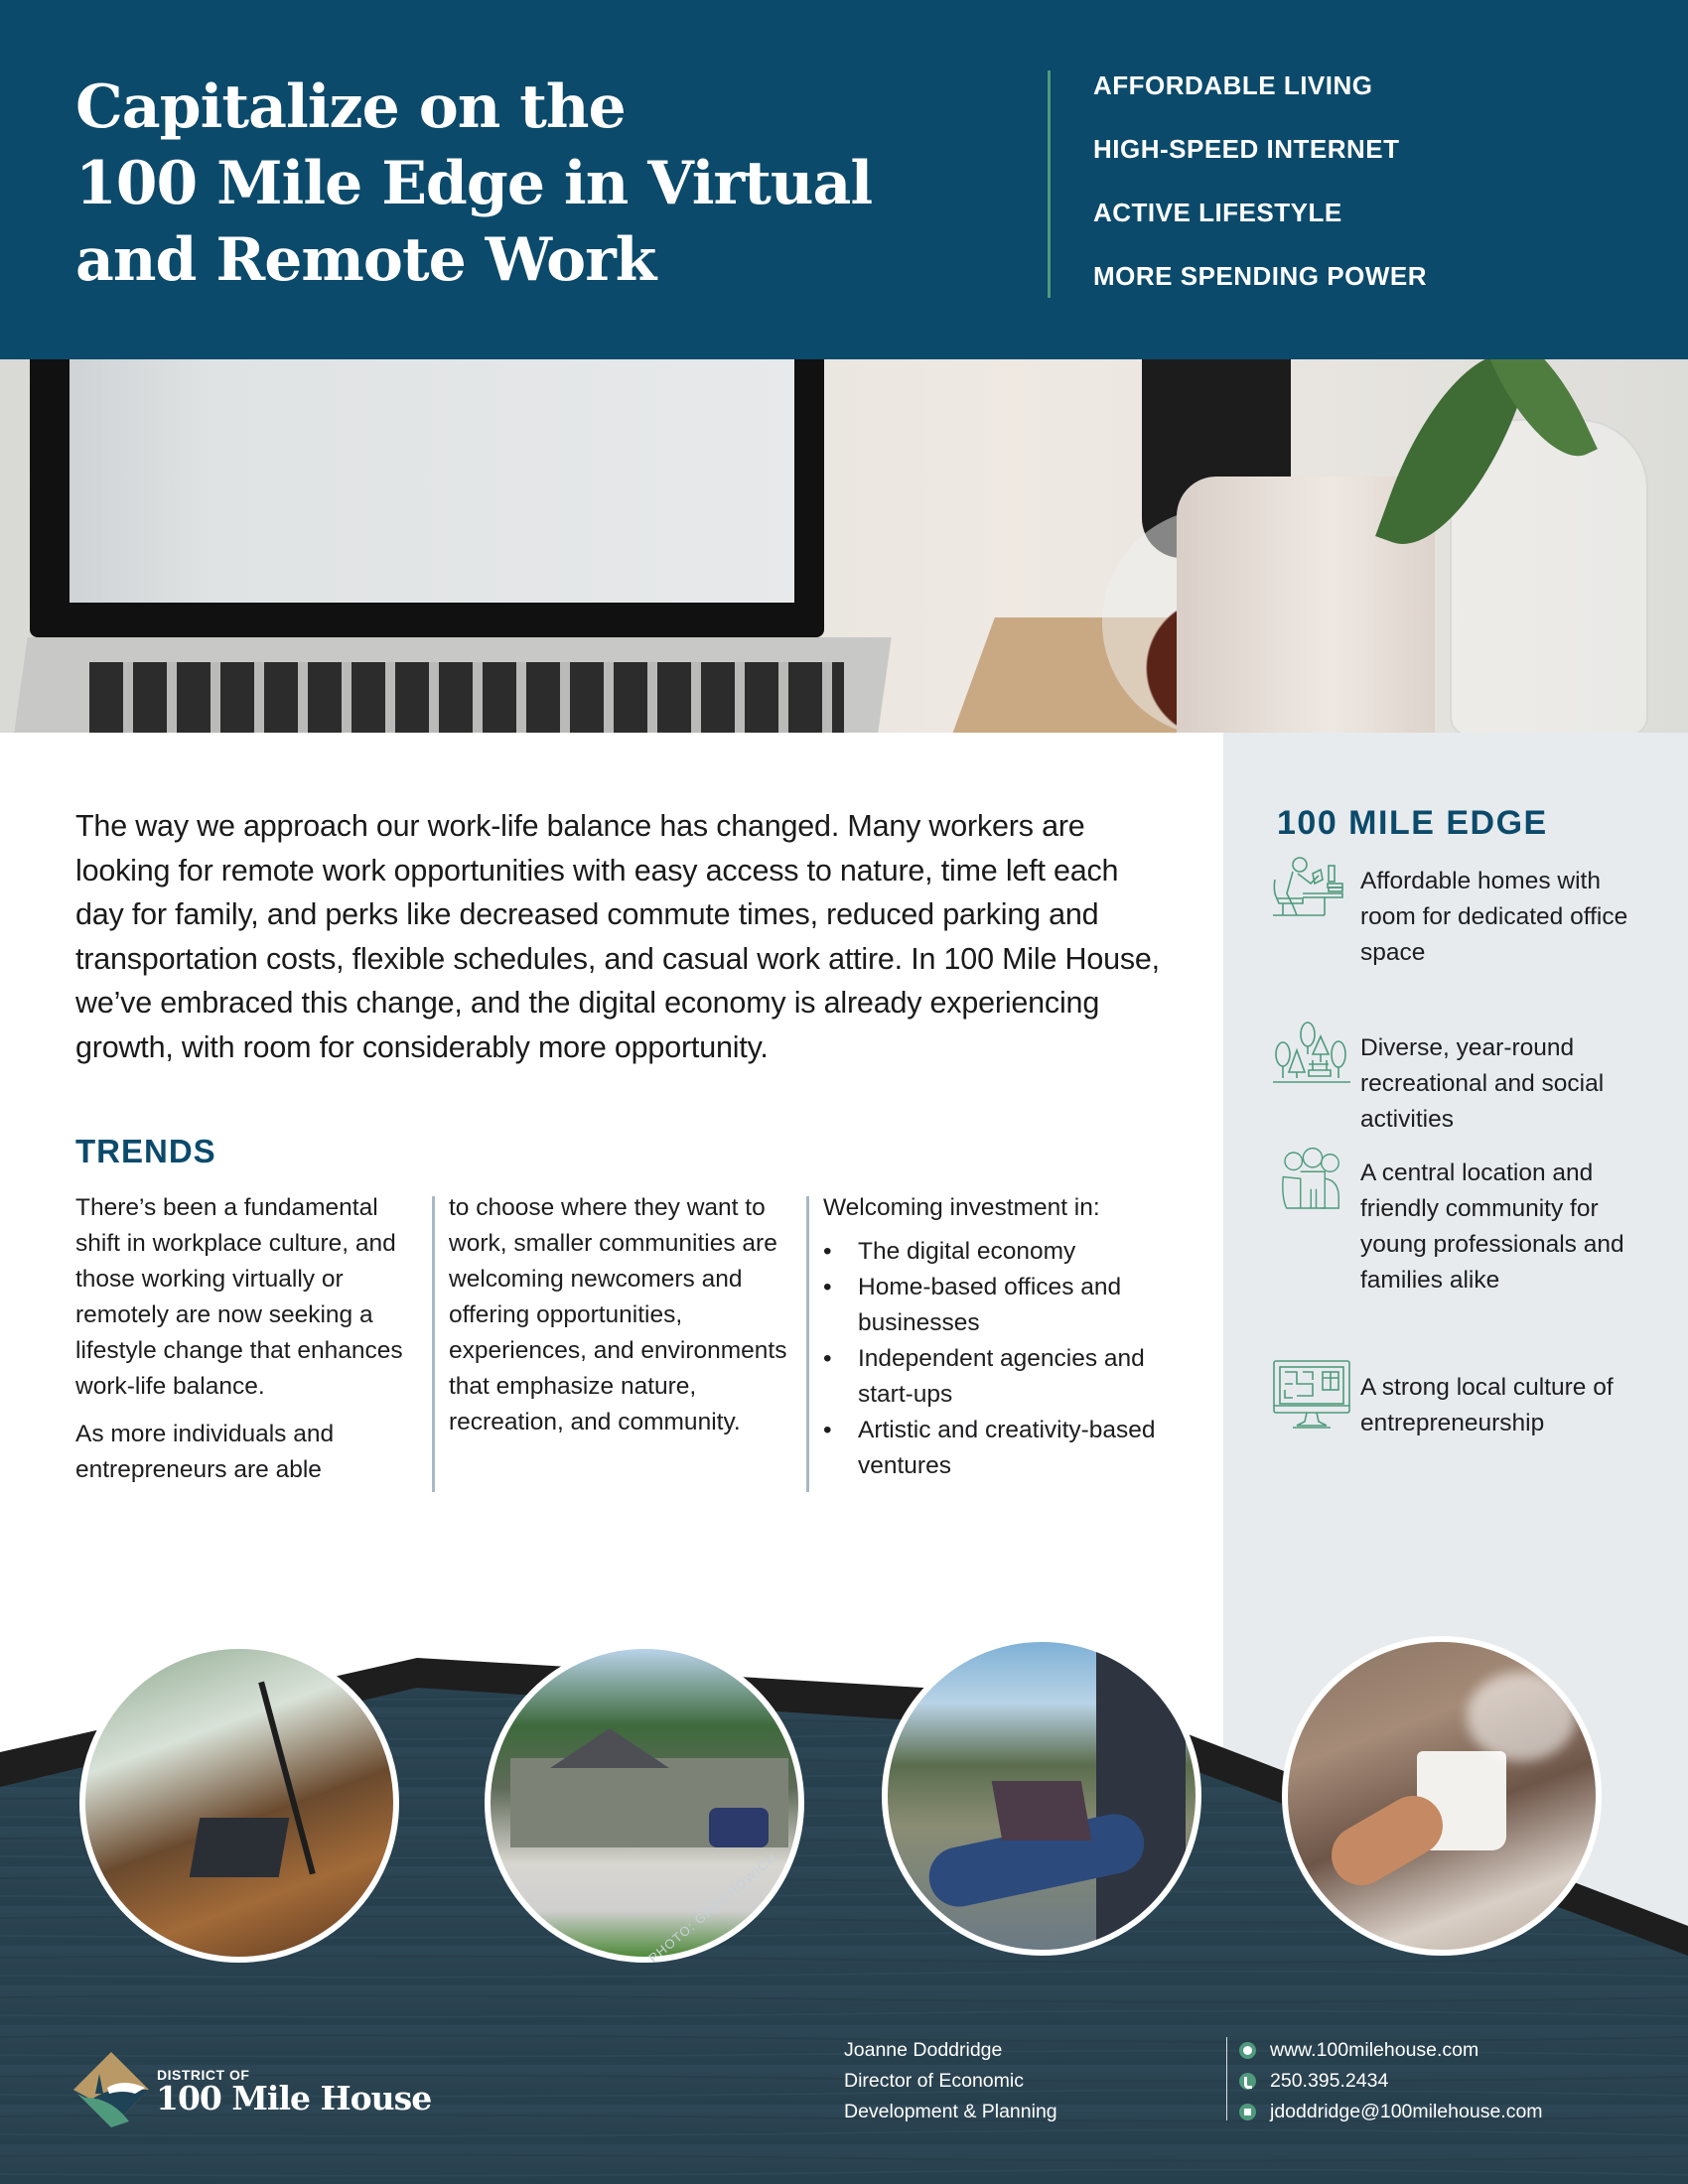 The height and width of the screenshot is (2184, 1688). I want to click on list-item: Independent agencies and start-ups, so click(1002, 1377).